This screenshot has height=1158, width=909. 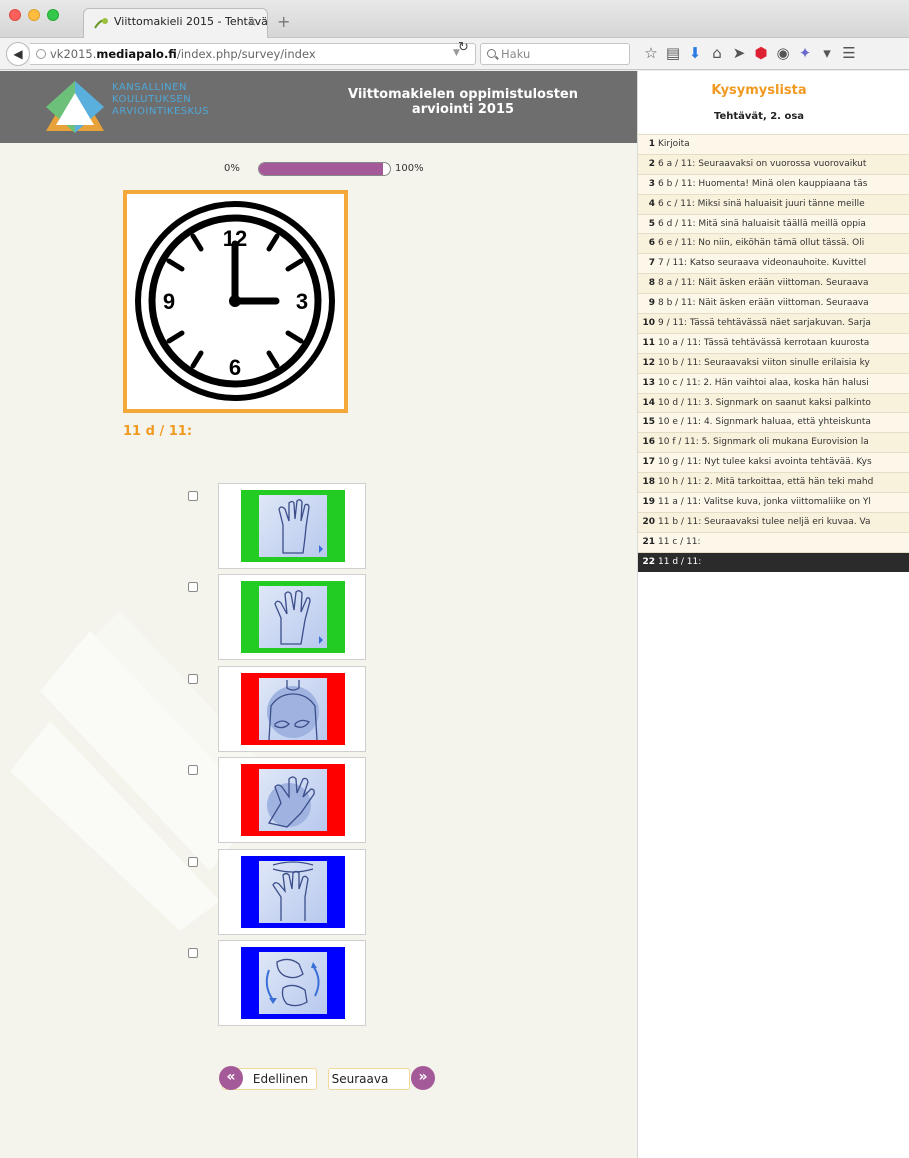 What do you see at coordinates (827, 53) in the screenshot?
I see `dropdown-arrow-icon: ▾` at bounding box center [827, 53].